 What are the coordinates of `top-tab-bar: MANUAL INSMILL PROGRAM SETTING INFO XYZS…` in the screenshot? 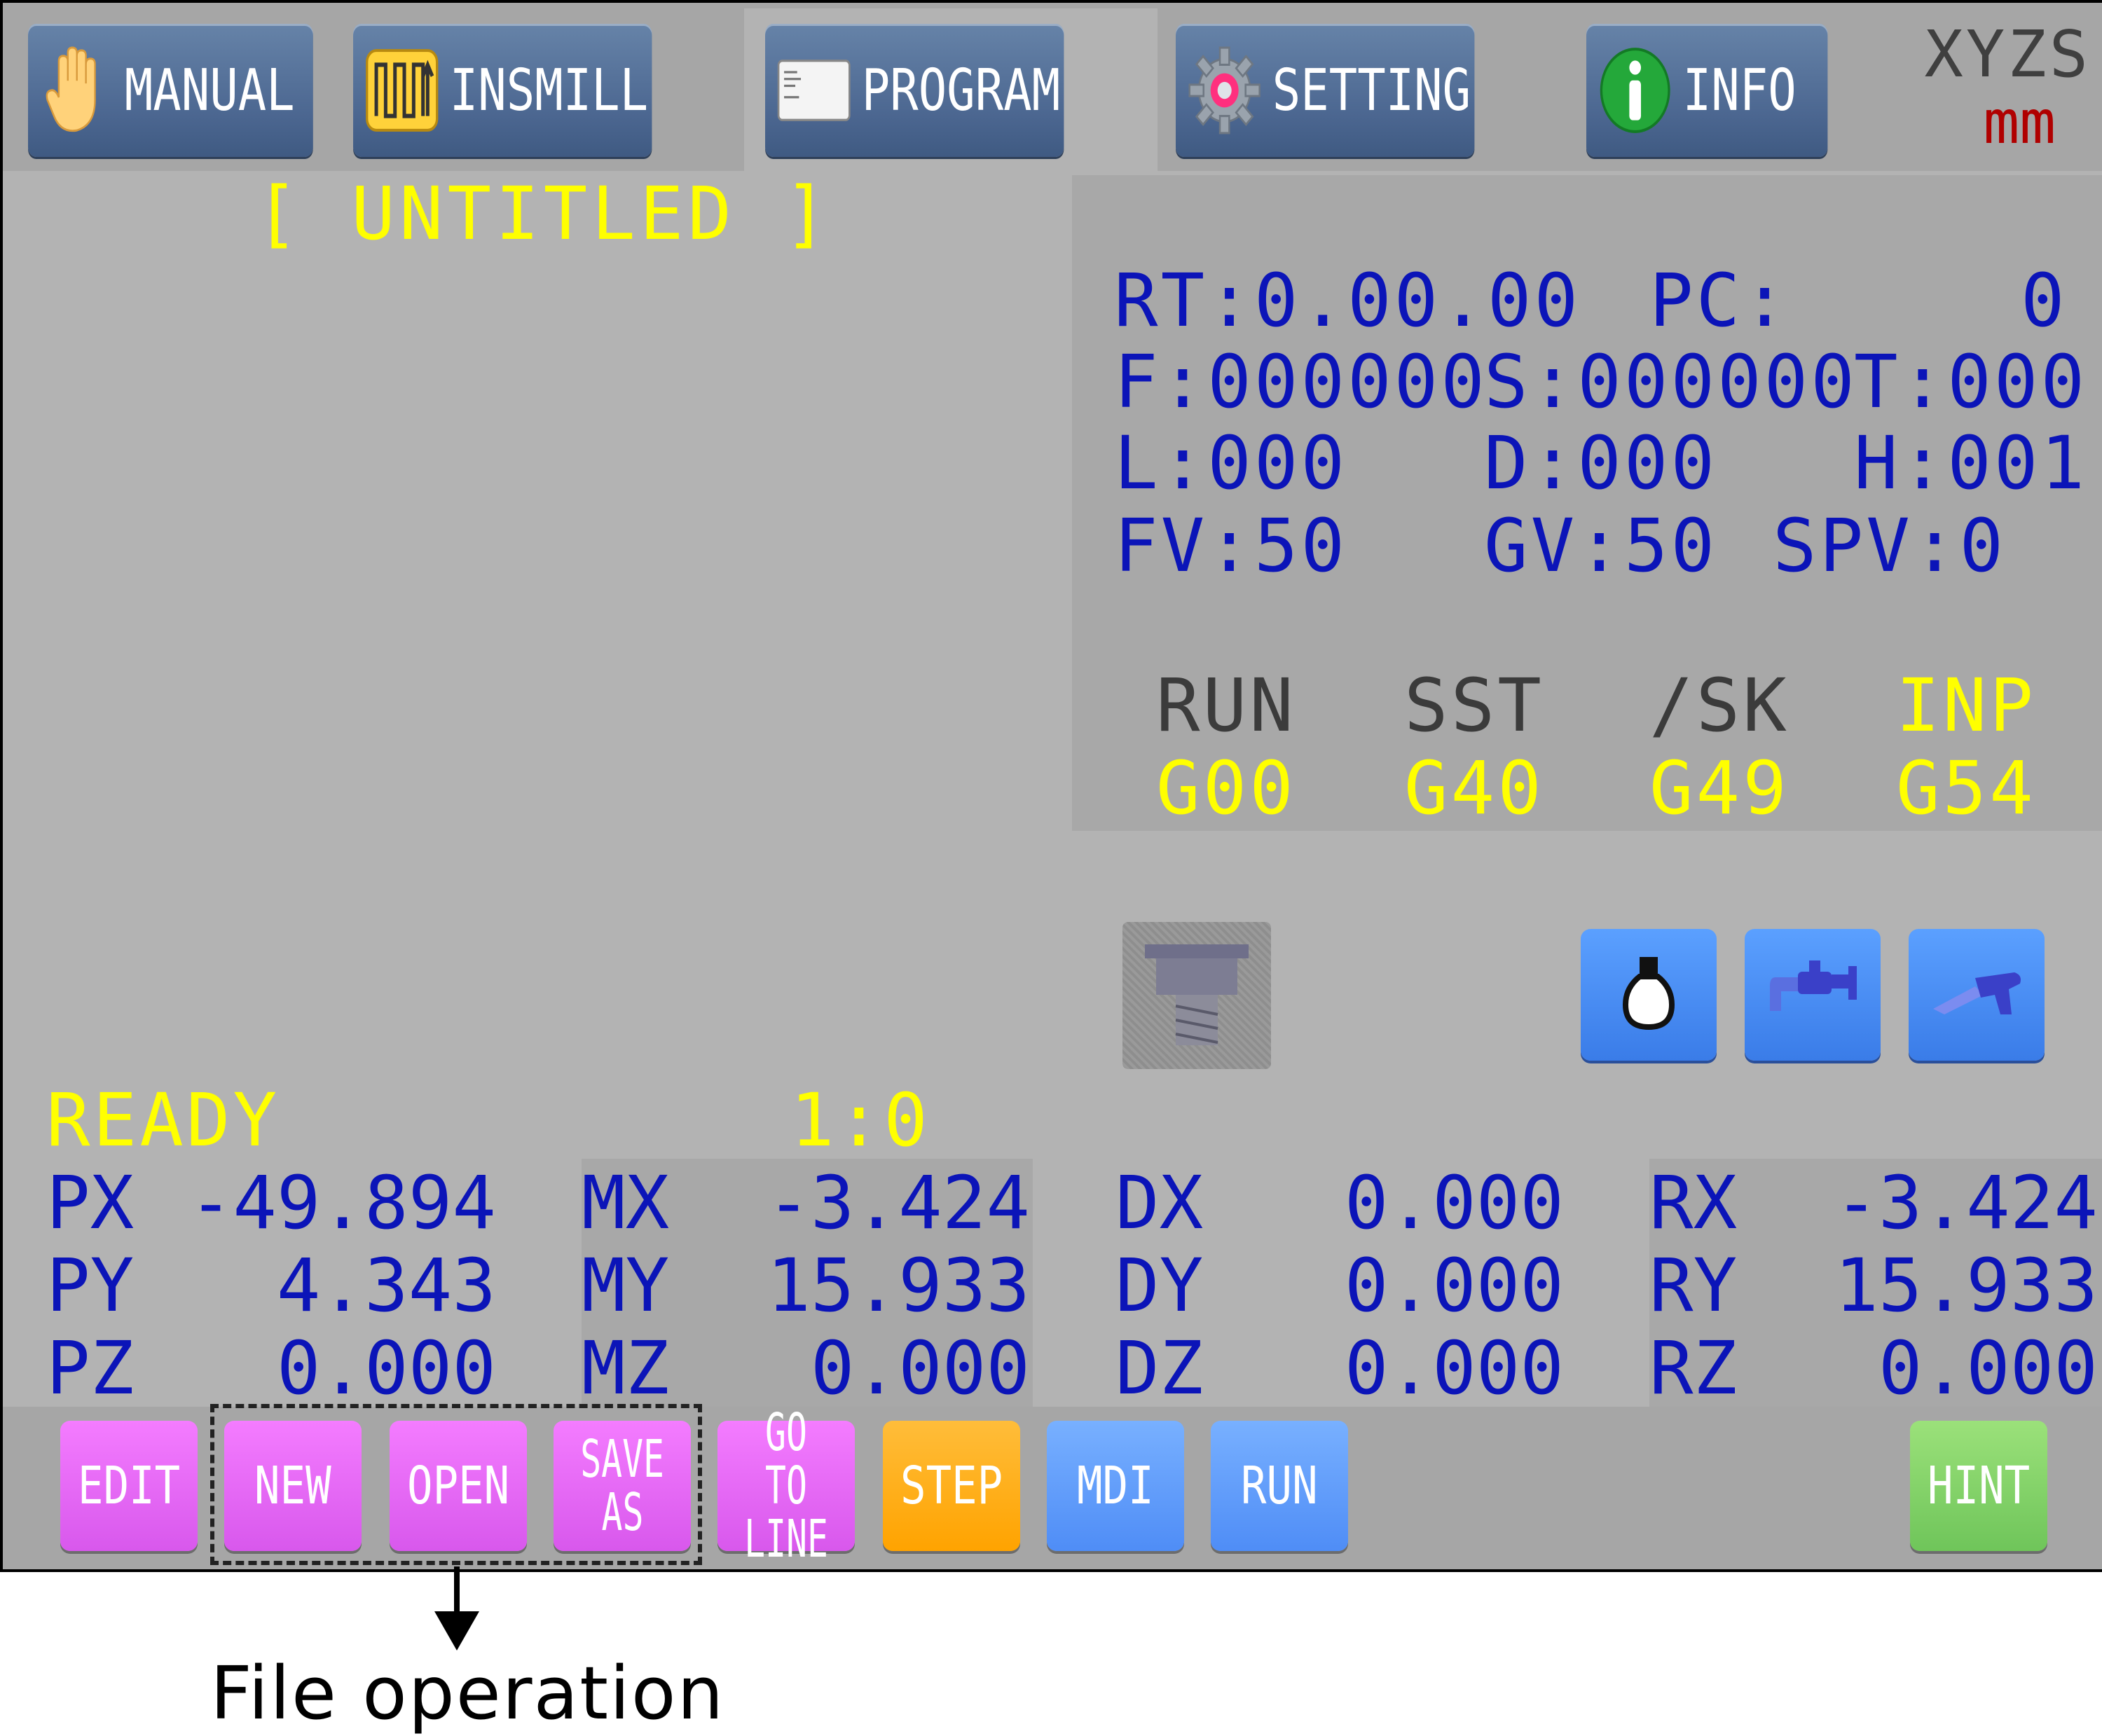 It's located at (1052, 87).